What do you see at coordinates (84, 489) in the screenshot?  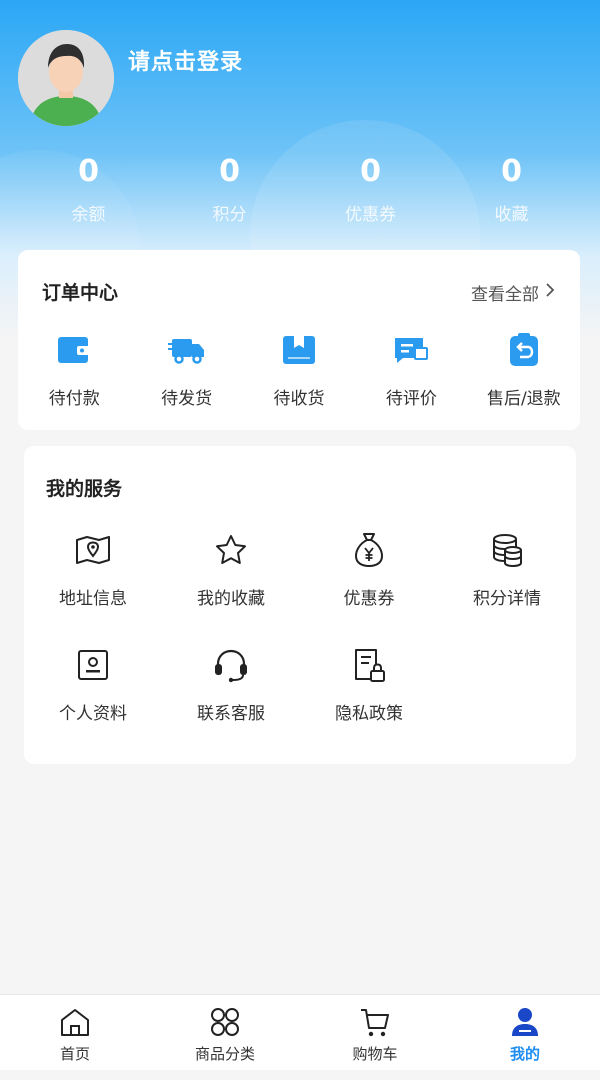 I see `my-services-title: 我的服务` at bounding box center [84, 489].